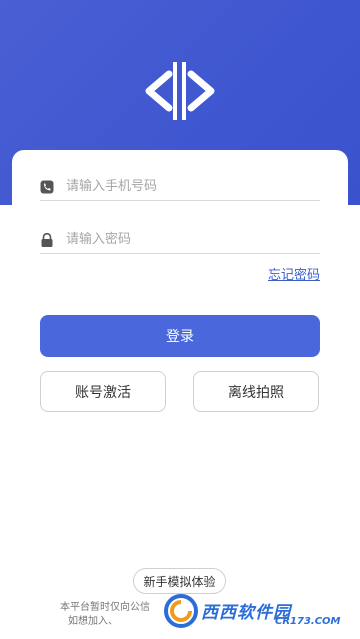 This screenshot has height=639, width=360. Describe the element at coordinates (47, 240) in the screenshot. I see `lock-icon` at that location.